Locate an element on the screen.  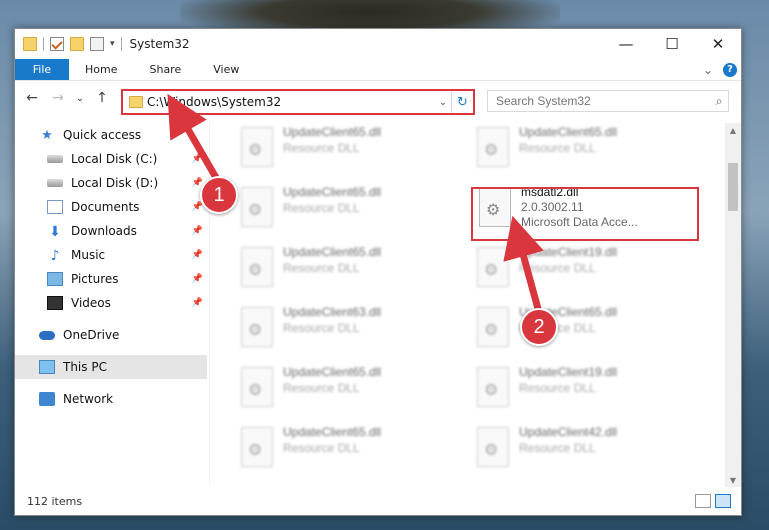
sidebar-item-label: OneDrive is located at coordinates (91, 335).